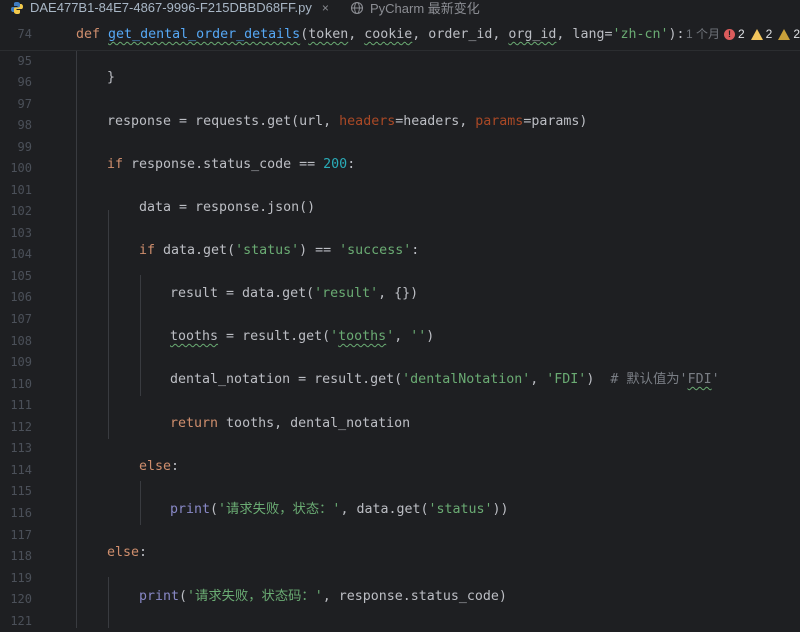 This screenshot has width=800, height=632. What do you see at coordinates (21, 556) in the screenshot?
I see `line-number: 118` at bounding box center [21, 556].